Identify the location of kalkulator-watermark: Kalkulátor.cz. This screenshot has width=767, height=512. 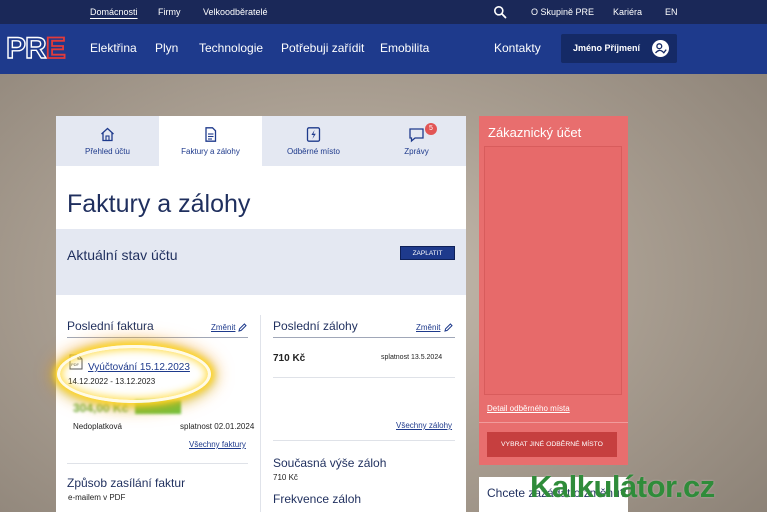
(622, 486).